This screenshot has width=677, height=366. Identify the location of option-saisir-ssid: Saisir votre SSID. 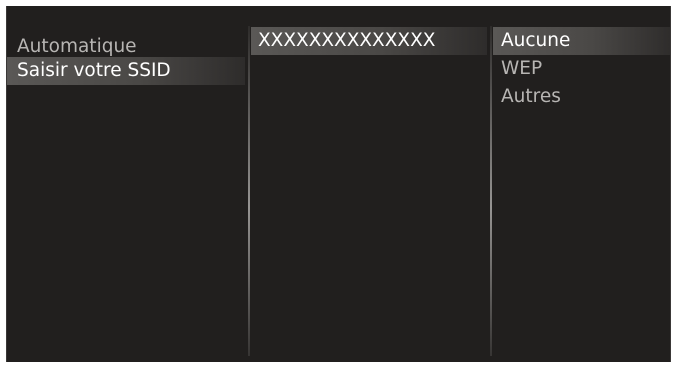
(126, 71).